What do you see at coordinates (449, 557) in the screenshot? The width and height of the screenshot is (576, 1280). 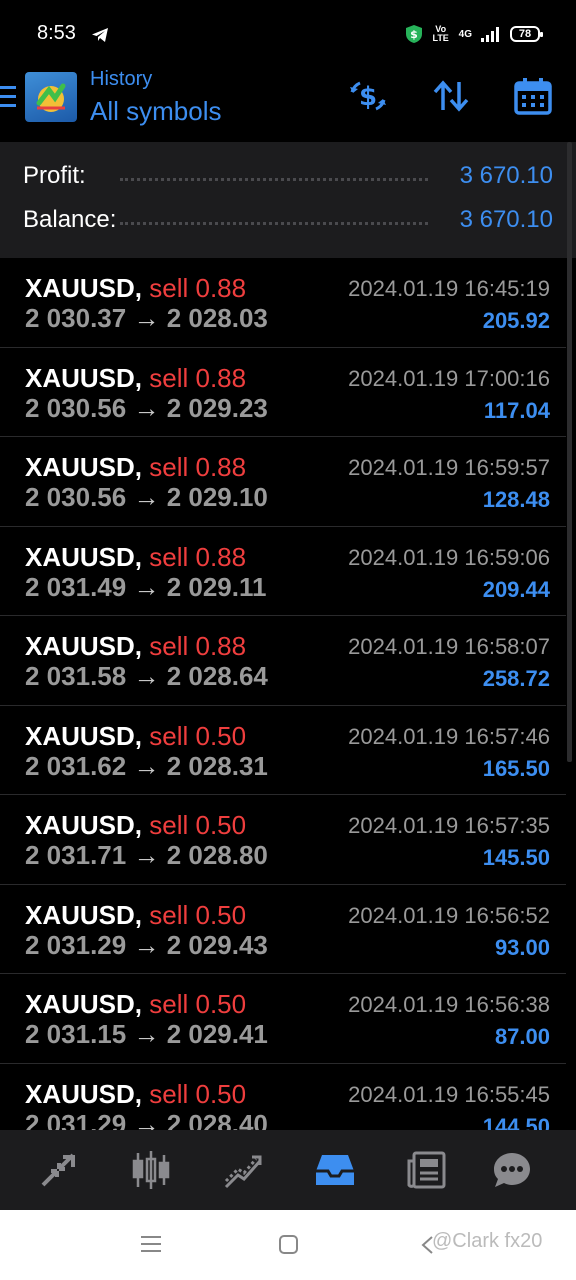 I see `trade-time: 2024.01.19 16:59:06` at bounding box center [449, 557].